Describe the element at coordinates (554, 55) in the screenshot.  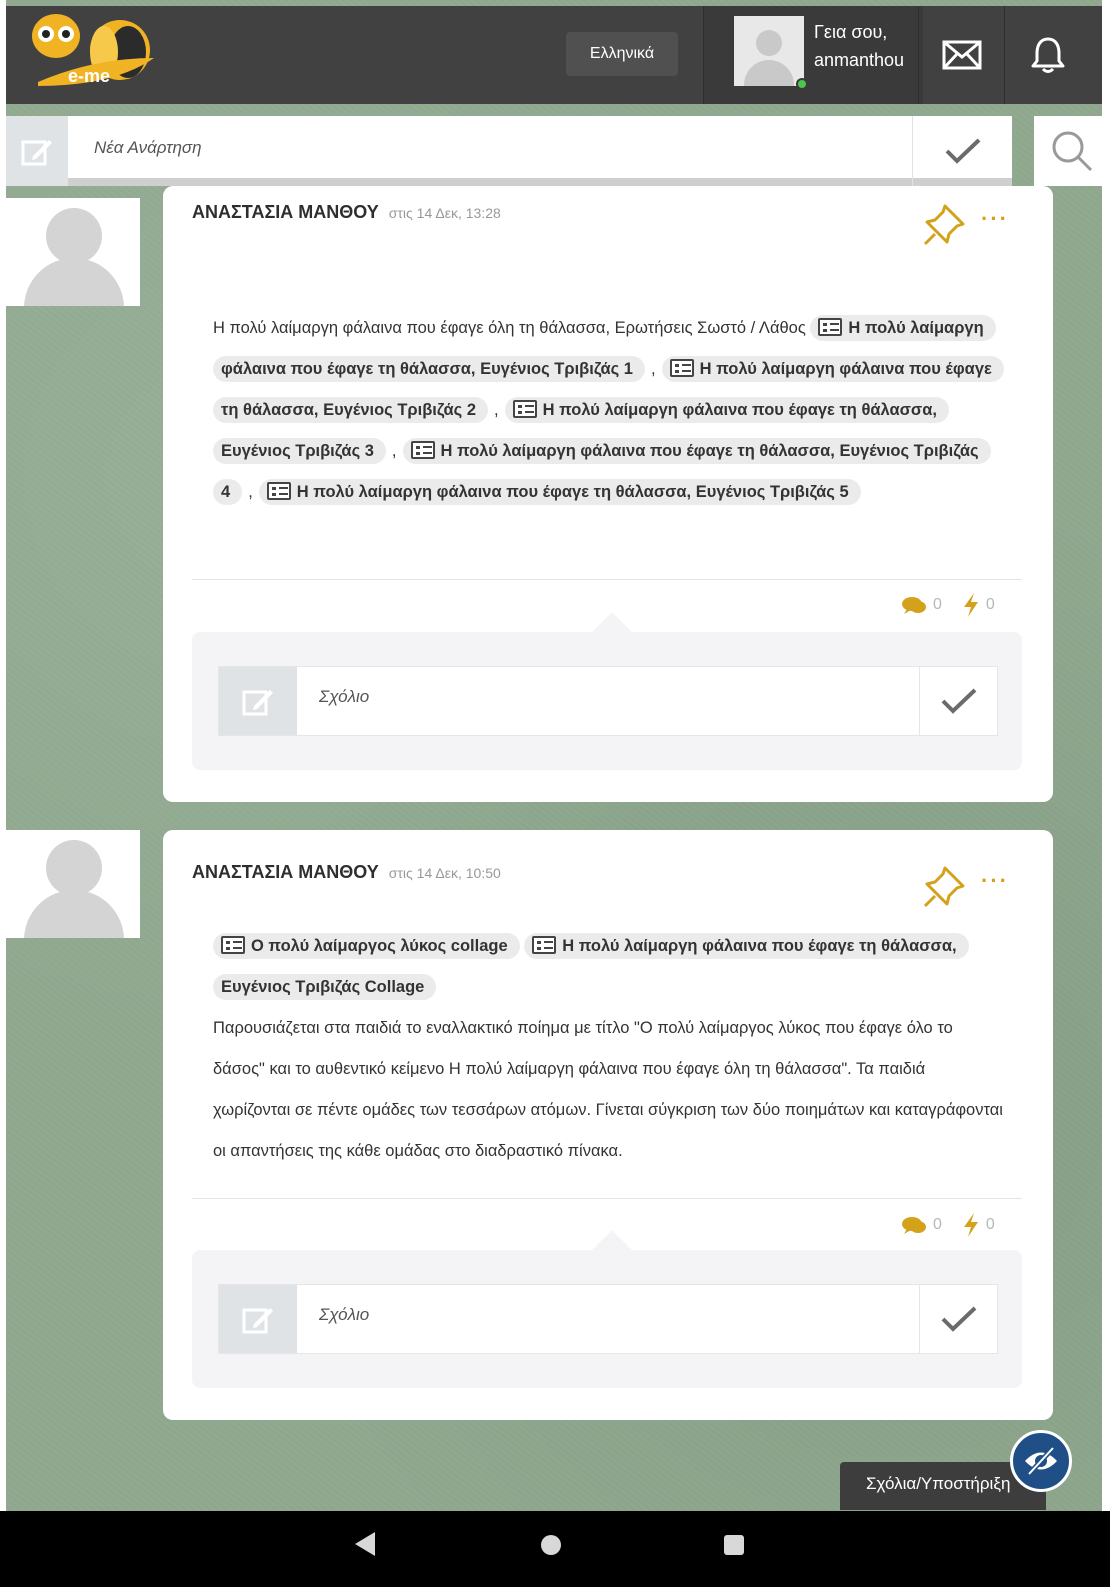
I see `top-bar: e-me Ελληνικά Γεια σου, anmanthou` at that location.